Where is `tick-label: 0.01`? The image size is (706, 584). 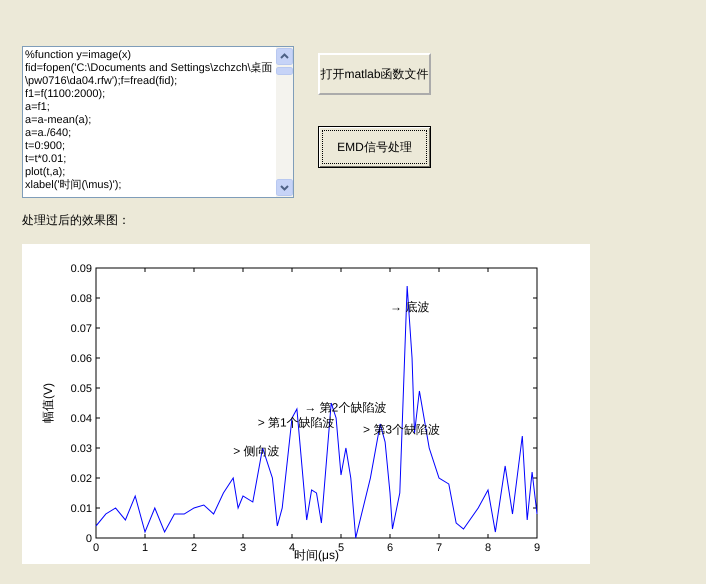
tick-label: 0.01 is located at coordinates (81, 509).